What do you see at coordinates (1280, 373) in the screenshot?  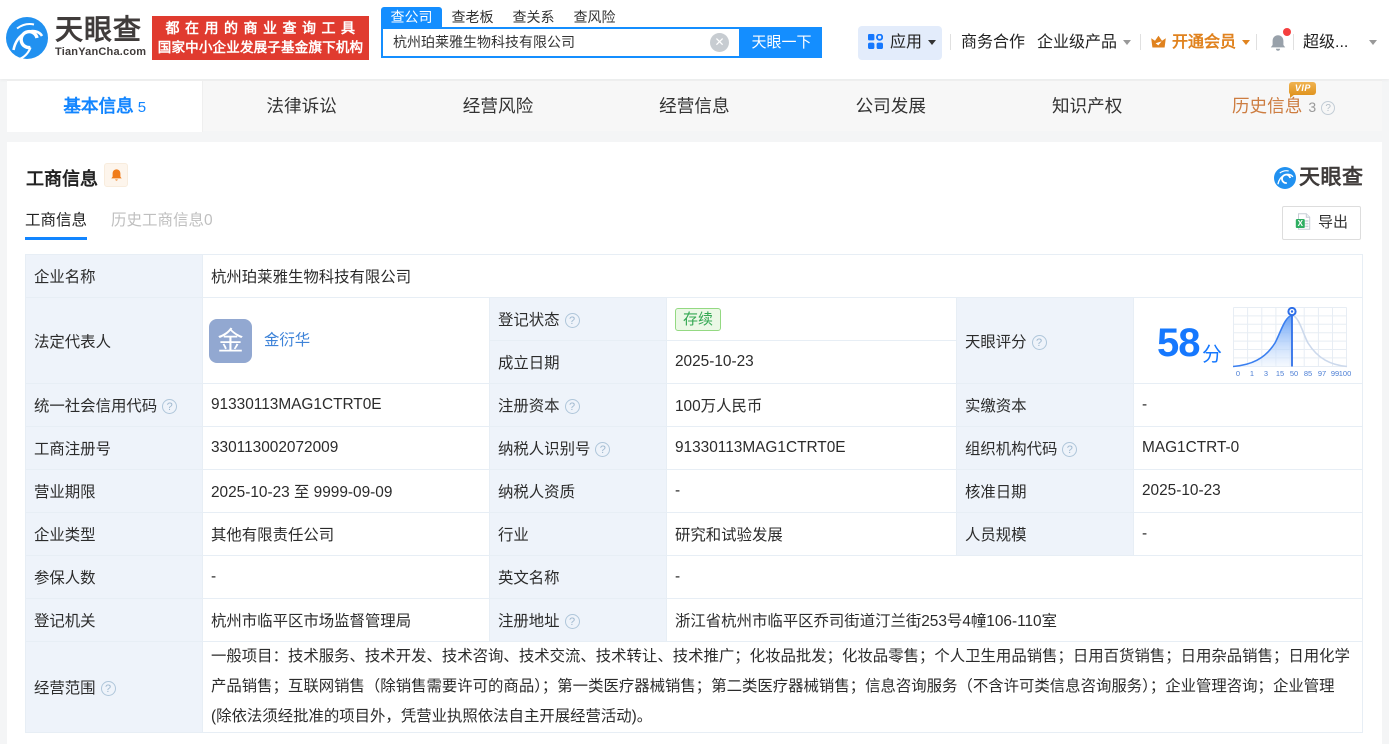 I see `svg-text: 15` at bounding box center [1280, 373].